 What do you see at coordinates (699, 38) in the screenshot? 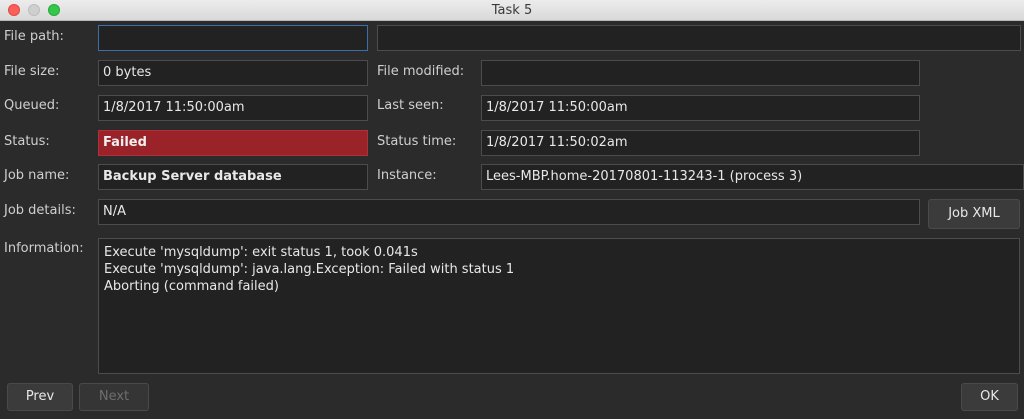
I see `file-path-secondary-field` at bounding box center [699, 38].